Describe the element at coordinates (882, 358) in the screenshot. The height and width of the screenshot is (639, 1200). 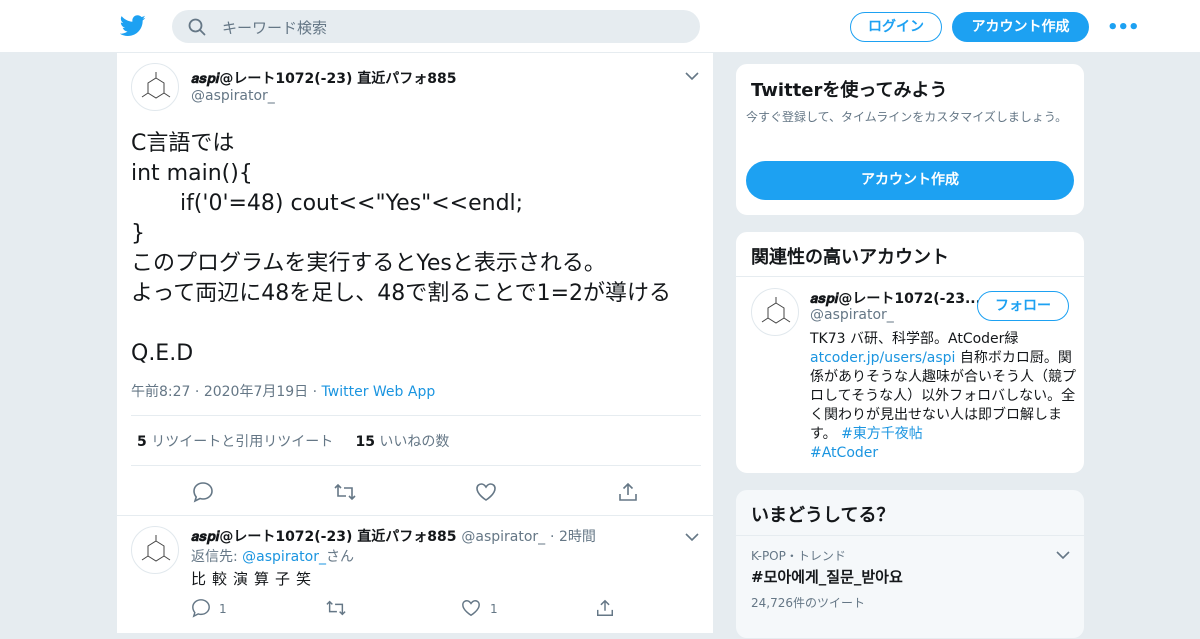
I see `bio-link: atcoder.jp/users/aspi` at that location.